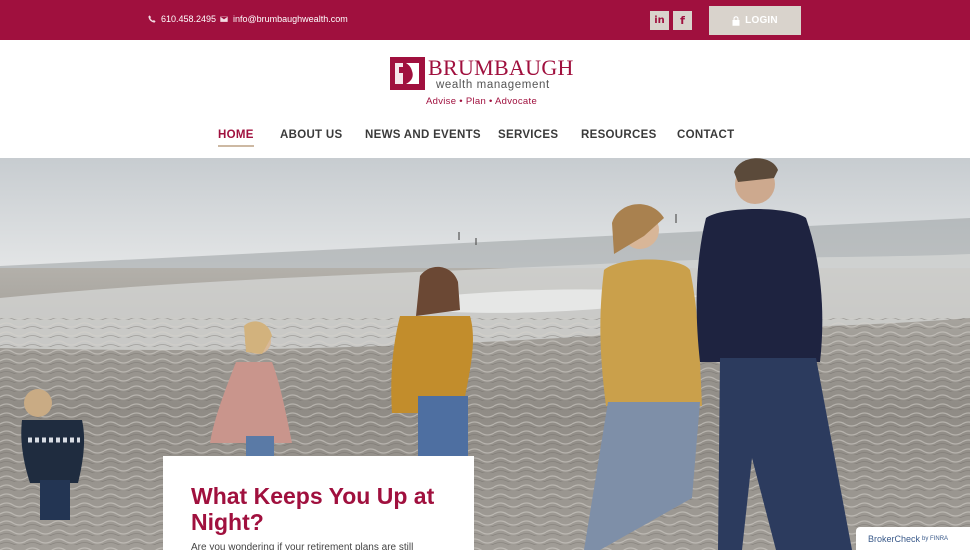  I want to click on nav-news-and-events: NEWS AND EVENTS, so click(423, 135).